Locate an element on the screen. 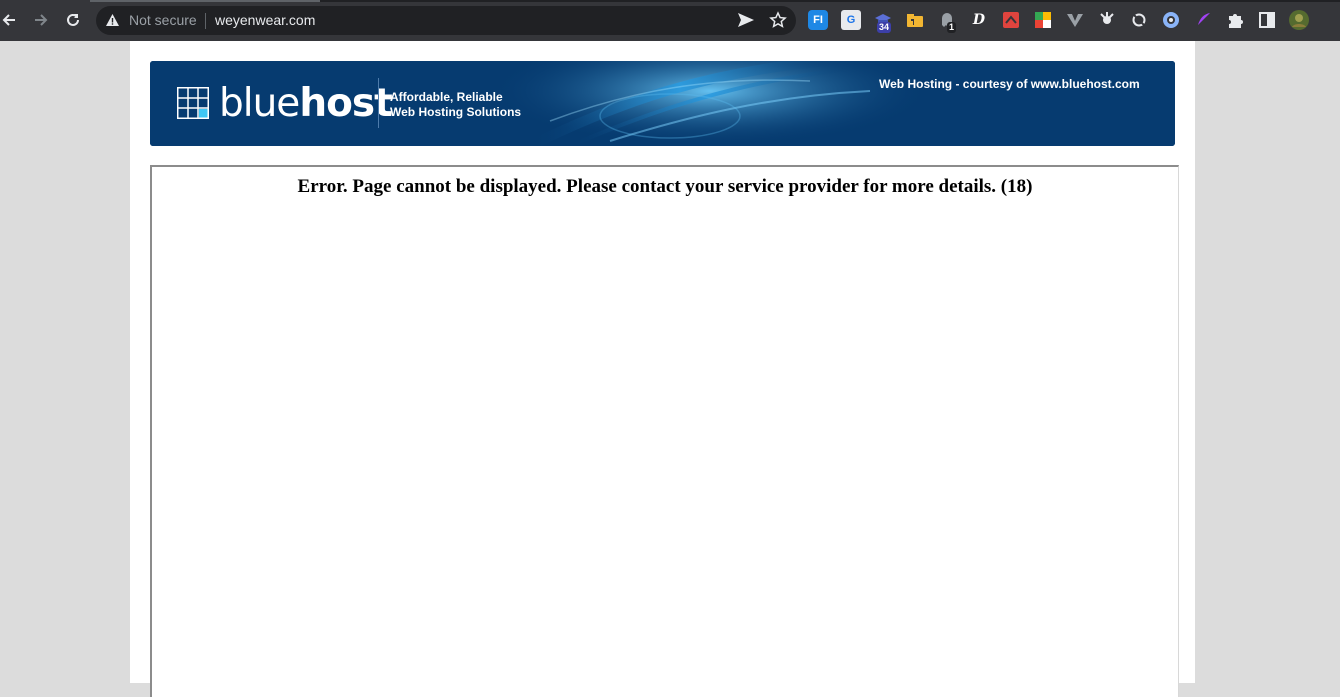  profile-avatar is located at coordinates (1299, 20).